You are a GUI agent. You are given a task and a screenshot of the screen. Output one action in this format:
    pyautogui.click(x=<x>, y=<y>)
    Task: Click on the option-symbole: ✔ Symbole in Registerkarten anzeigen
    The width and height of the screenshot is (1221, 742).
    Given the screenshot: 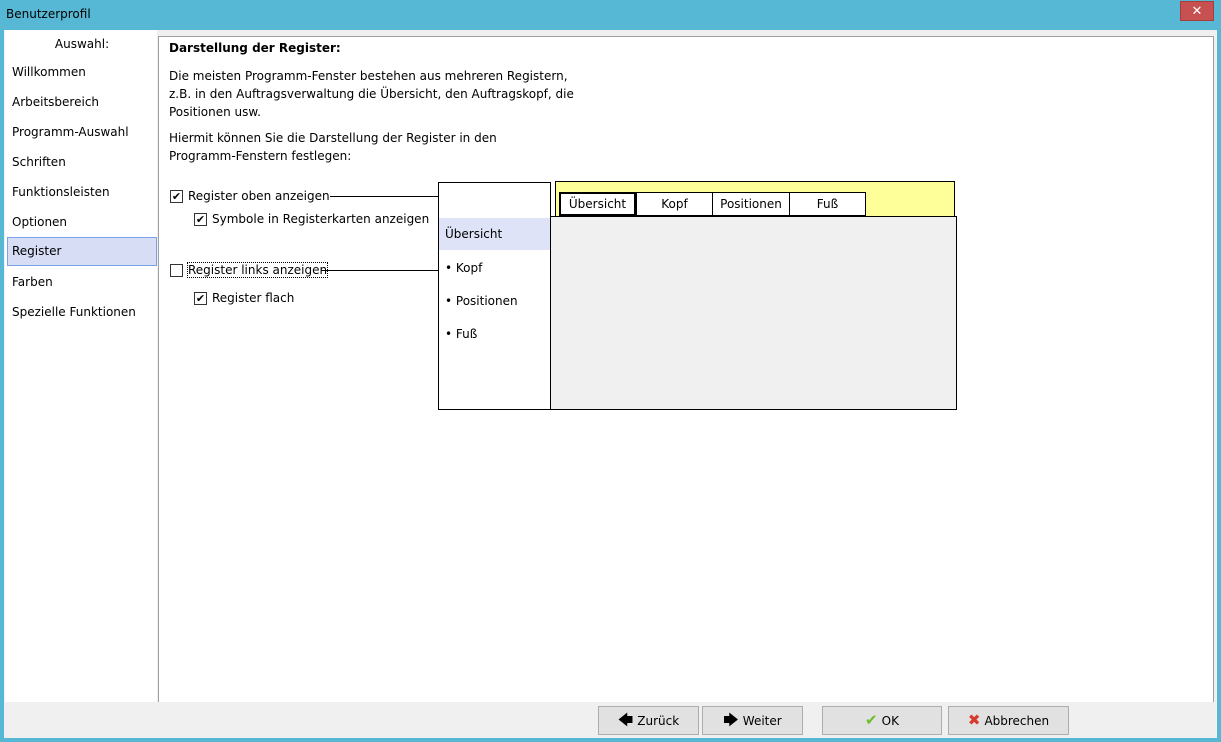 What is the action you would take?
    pyautogui.click(x=311, y=219)
    